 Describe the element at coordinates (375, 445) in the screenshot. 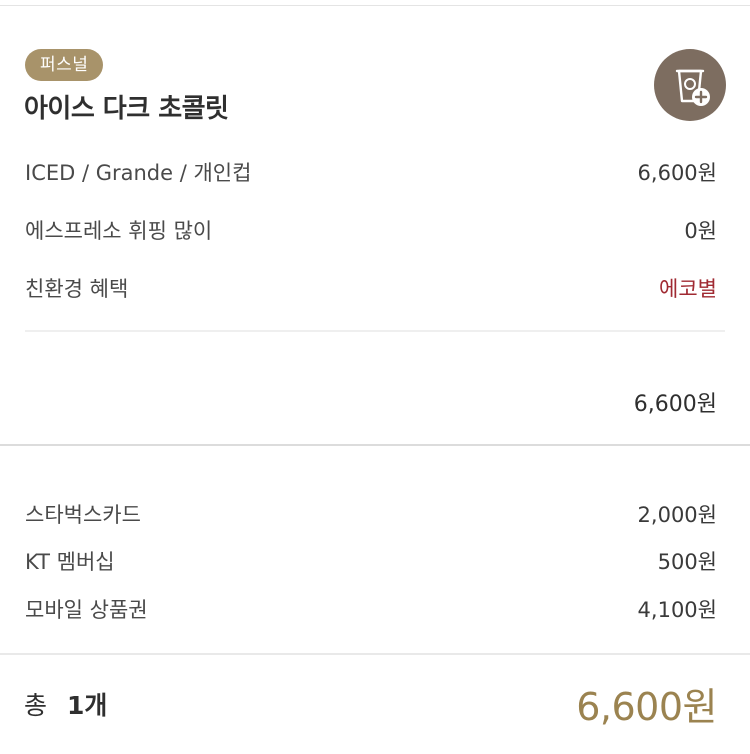

I see `section-divider` at that location.